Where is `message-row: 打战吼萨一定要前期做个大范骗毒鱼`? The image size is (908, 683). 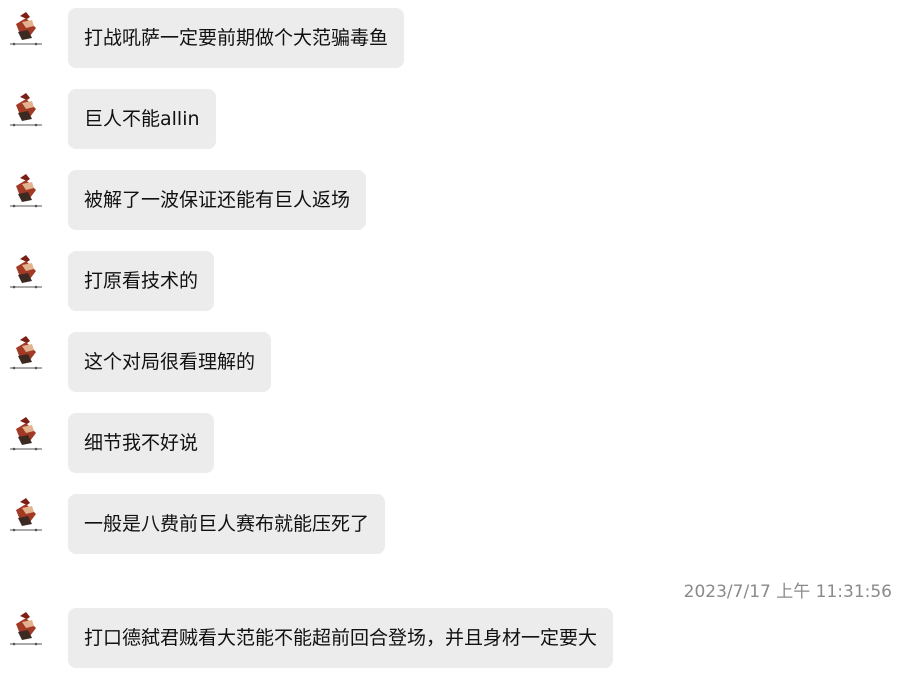 message-row: 打战吼萨一定要前期做个大范骗毒鱼 is located at coordinates (454, 40).